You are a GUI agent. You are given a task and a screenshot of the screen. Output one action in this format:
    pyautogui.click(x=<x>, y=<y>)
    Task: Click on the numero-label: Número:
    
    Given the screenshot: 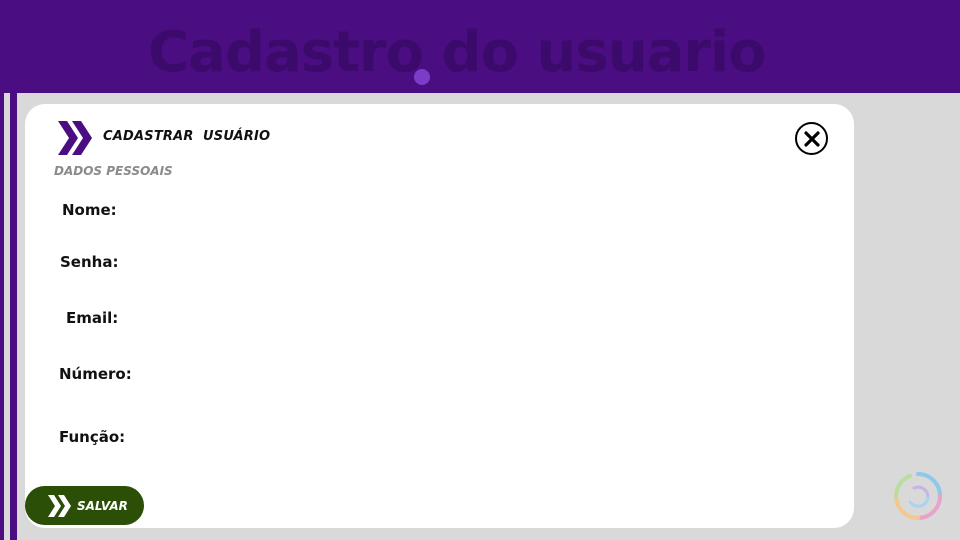 What is the action you would take?
    pyautogui.click(x=95, y=374)
    